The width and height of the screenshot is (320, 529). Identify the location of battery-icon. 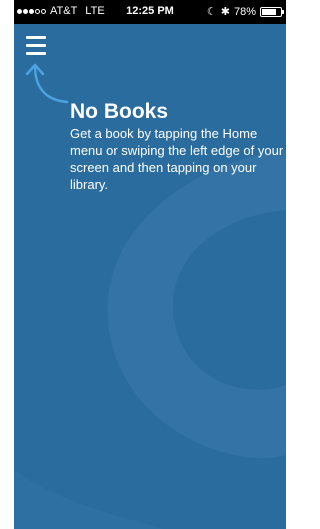
(272, 11).